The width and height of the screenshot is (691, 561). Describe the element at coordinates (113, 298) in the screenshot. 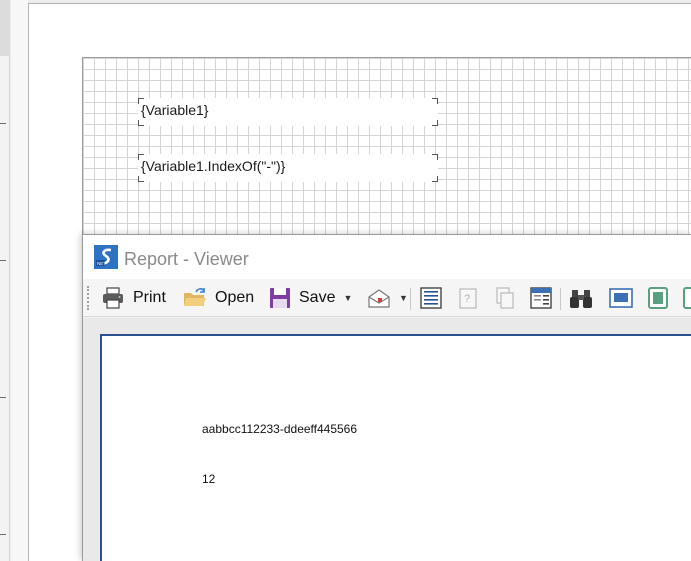

I see `printer-icon` at that location.